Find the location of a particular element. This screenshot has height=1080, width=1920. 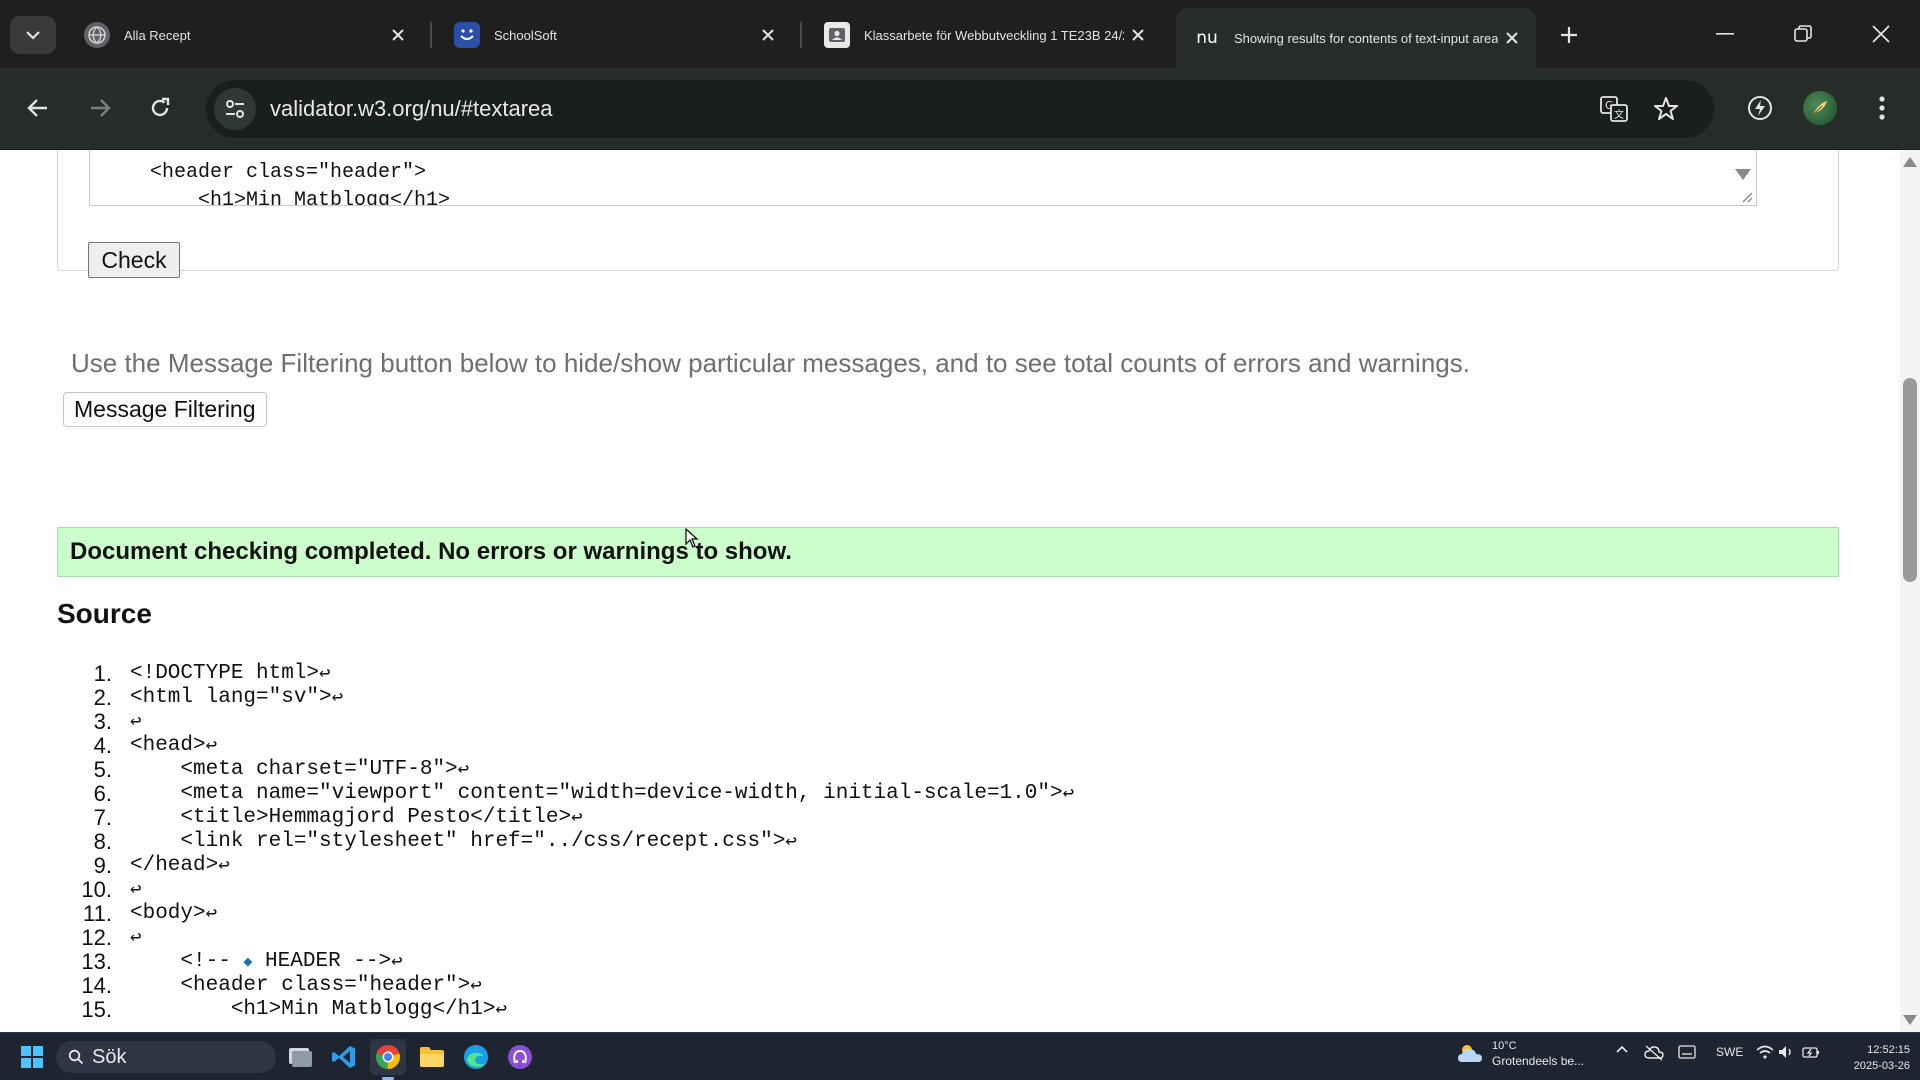

start-button is located at coordinates (32, 1057).